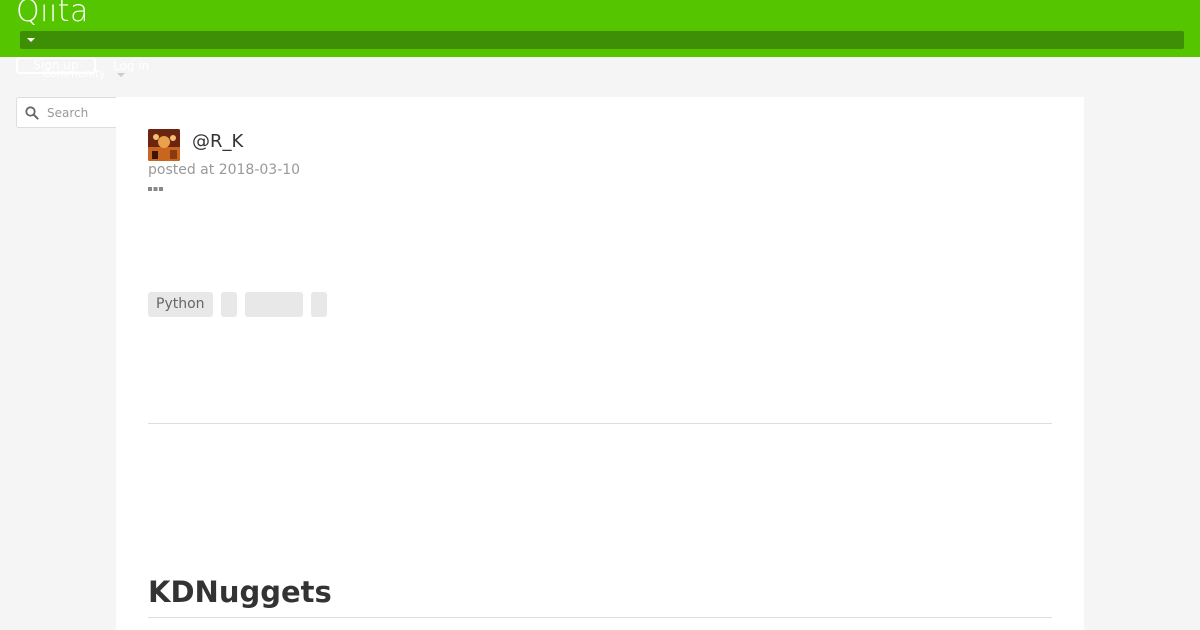 The width and height of the screenshot is (1200, 630). Describe the element at coordinates (602, 40) in the screenshot. I see `header-dropdown-bar` at that location.